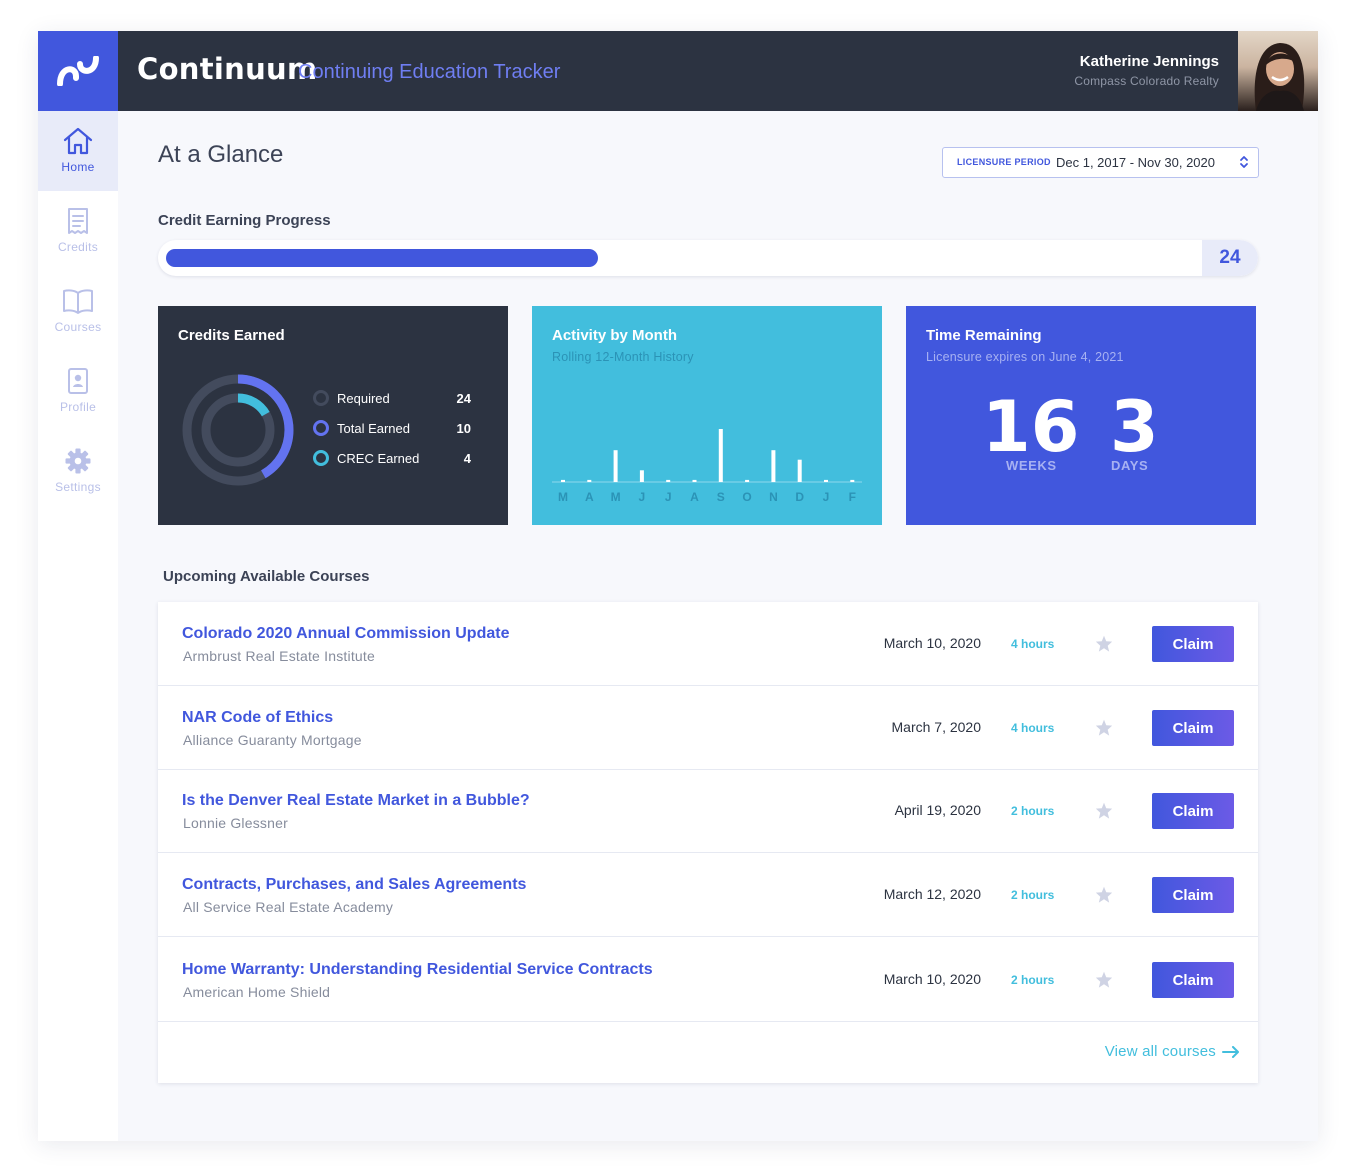 This screenshot has width=1351, height=1171. What do you see at coordinates (238, 430) in the screenshot?
I see `credits-donut-chart` at bounding box center [238, 430].